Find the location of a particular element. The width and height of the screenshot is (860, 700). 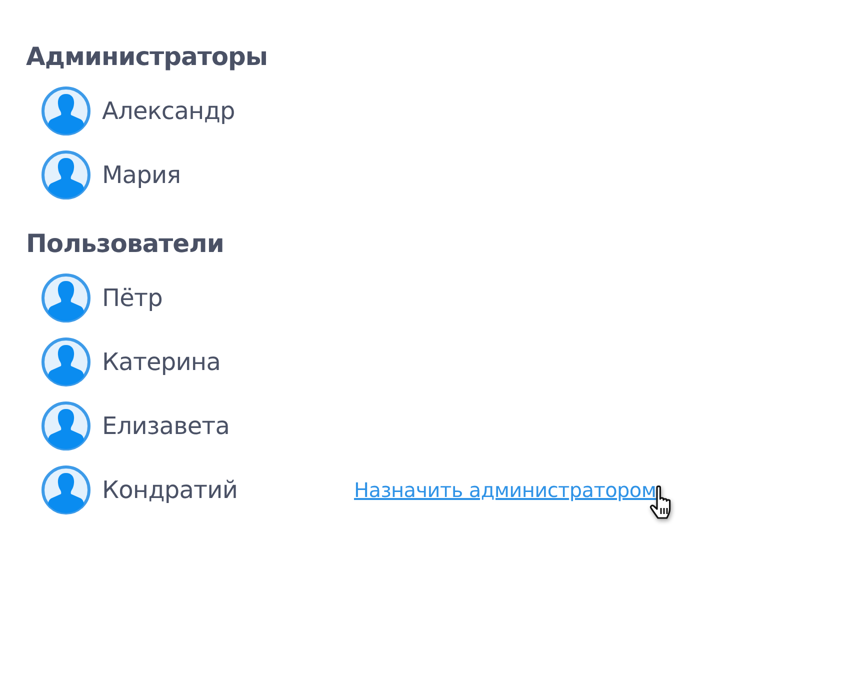

user-name: Кондратий is located at coordinates (170, 490).